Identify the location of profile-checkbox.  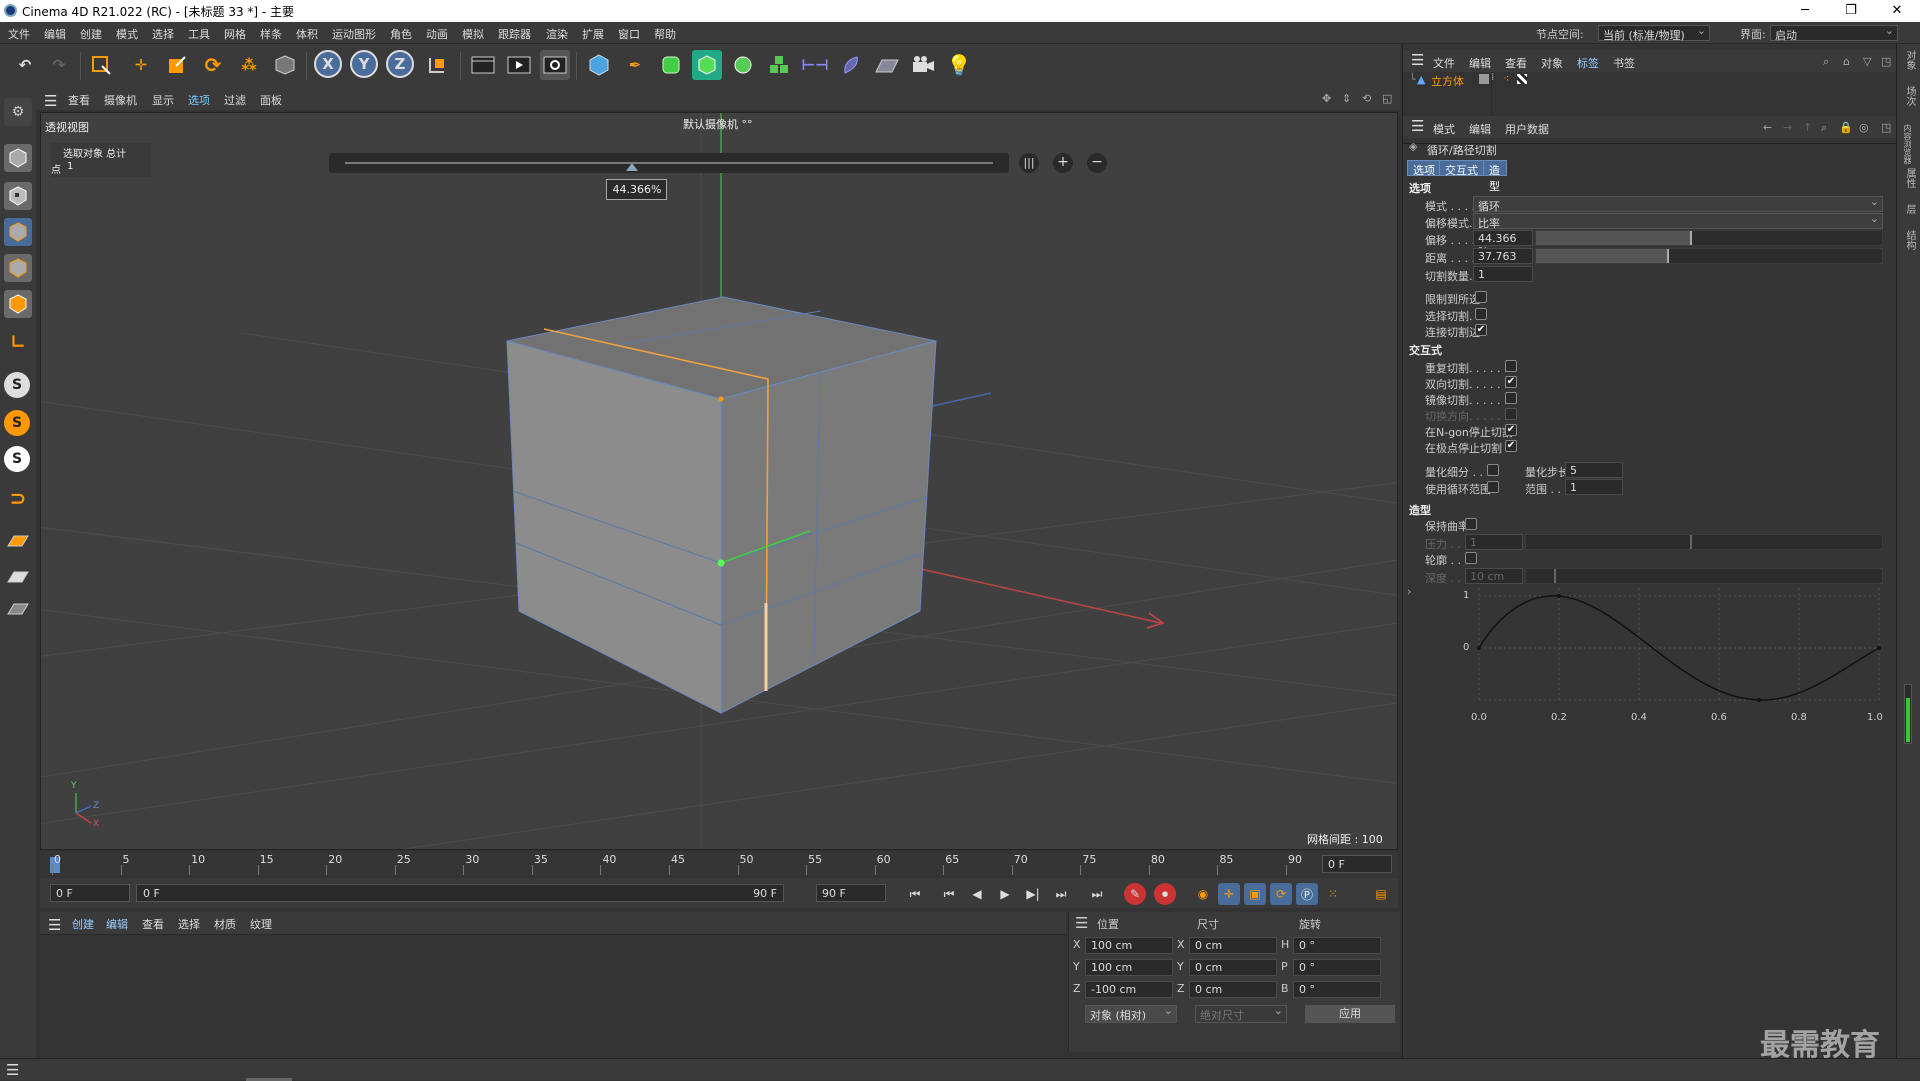
(1471, 558).